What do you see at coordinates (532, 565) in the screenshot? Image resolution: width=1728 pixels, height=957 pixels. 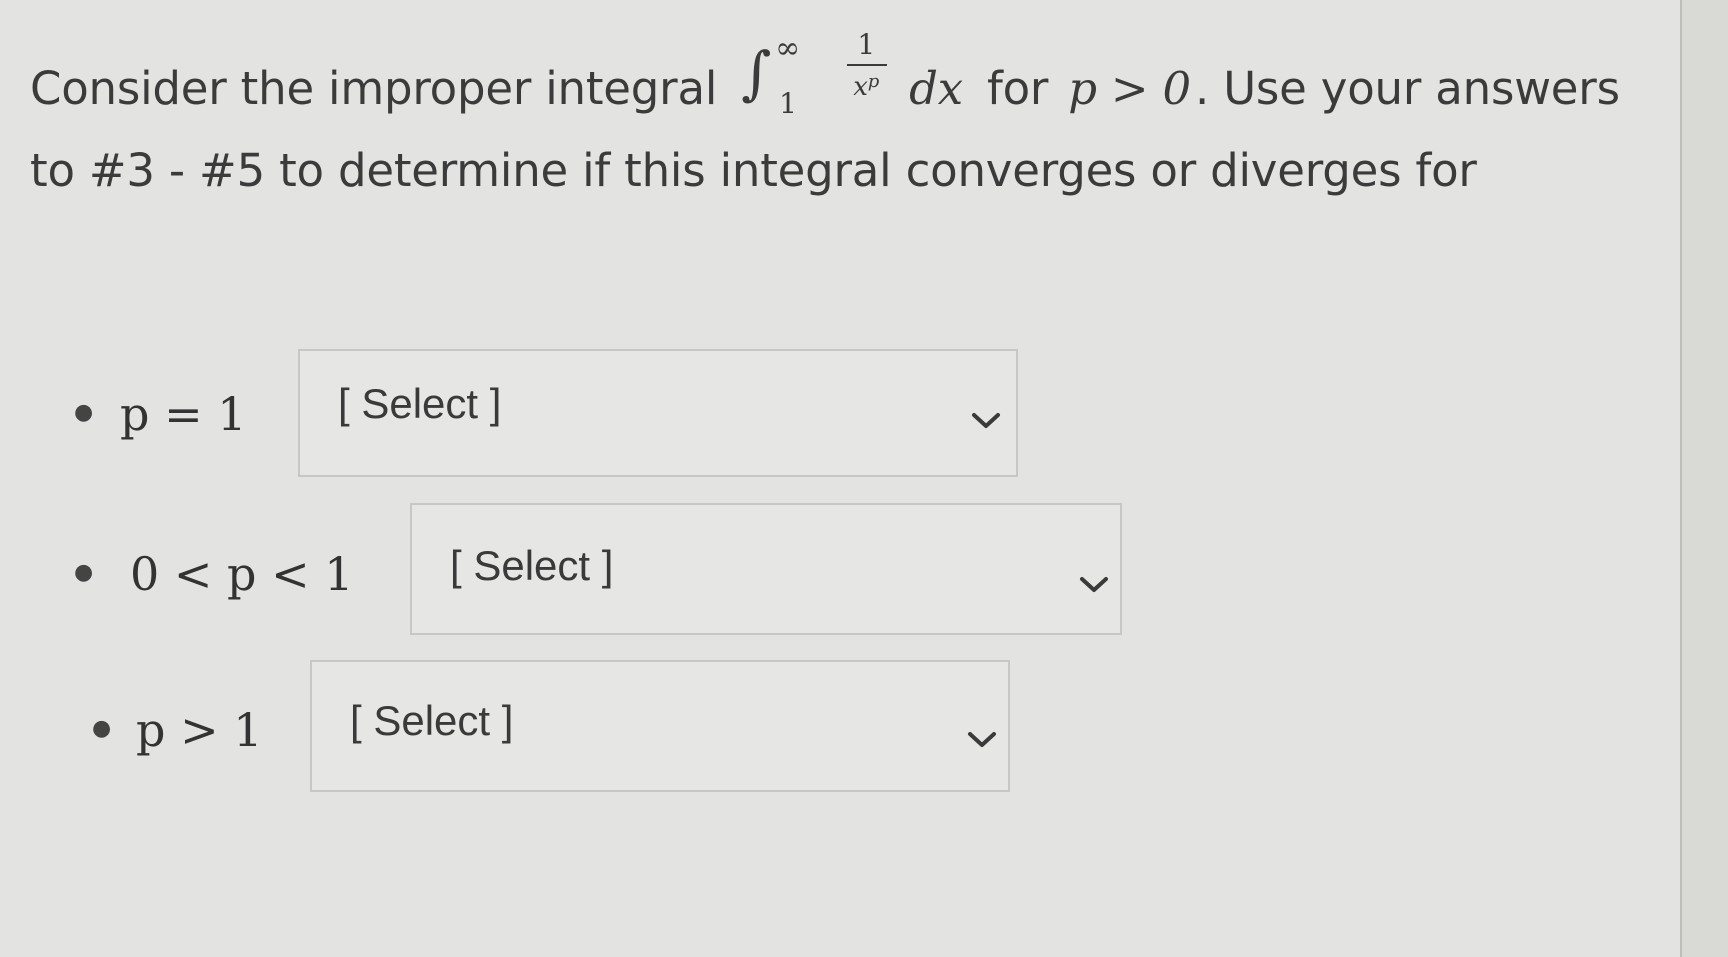 I see `option-2-select-value: [ Select ]` at bounding box center [532, 565].